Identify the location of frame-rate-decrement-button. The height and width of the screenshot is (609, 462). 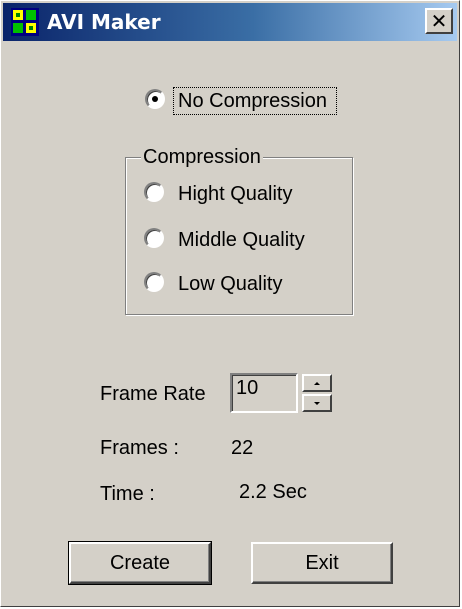
(317, 403).